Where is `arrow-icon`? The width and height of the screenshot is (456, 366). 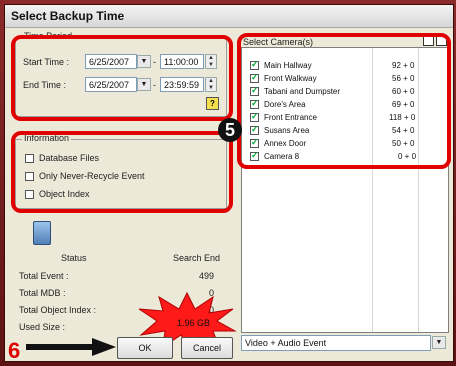 arrow-icon is located at coordinates (71, 347).